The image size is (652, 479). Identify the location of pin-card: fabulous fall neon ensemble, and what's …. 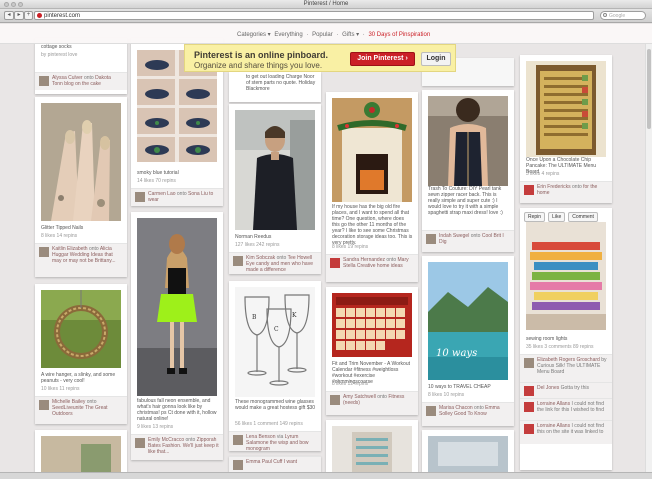
(177, 336).